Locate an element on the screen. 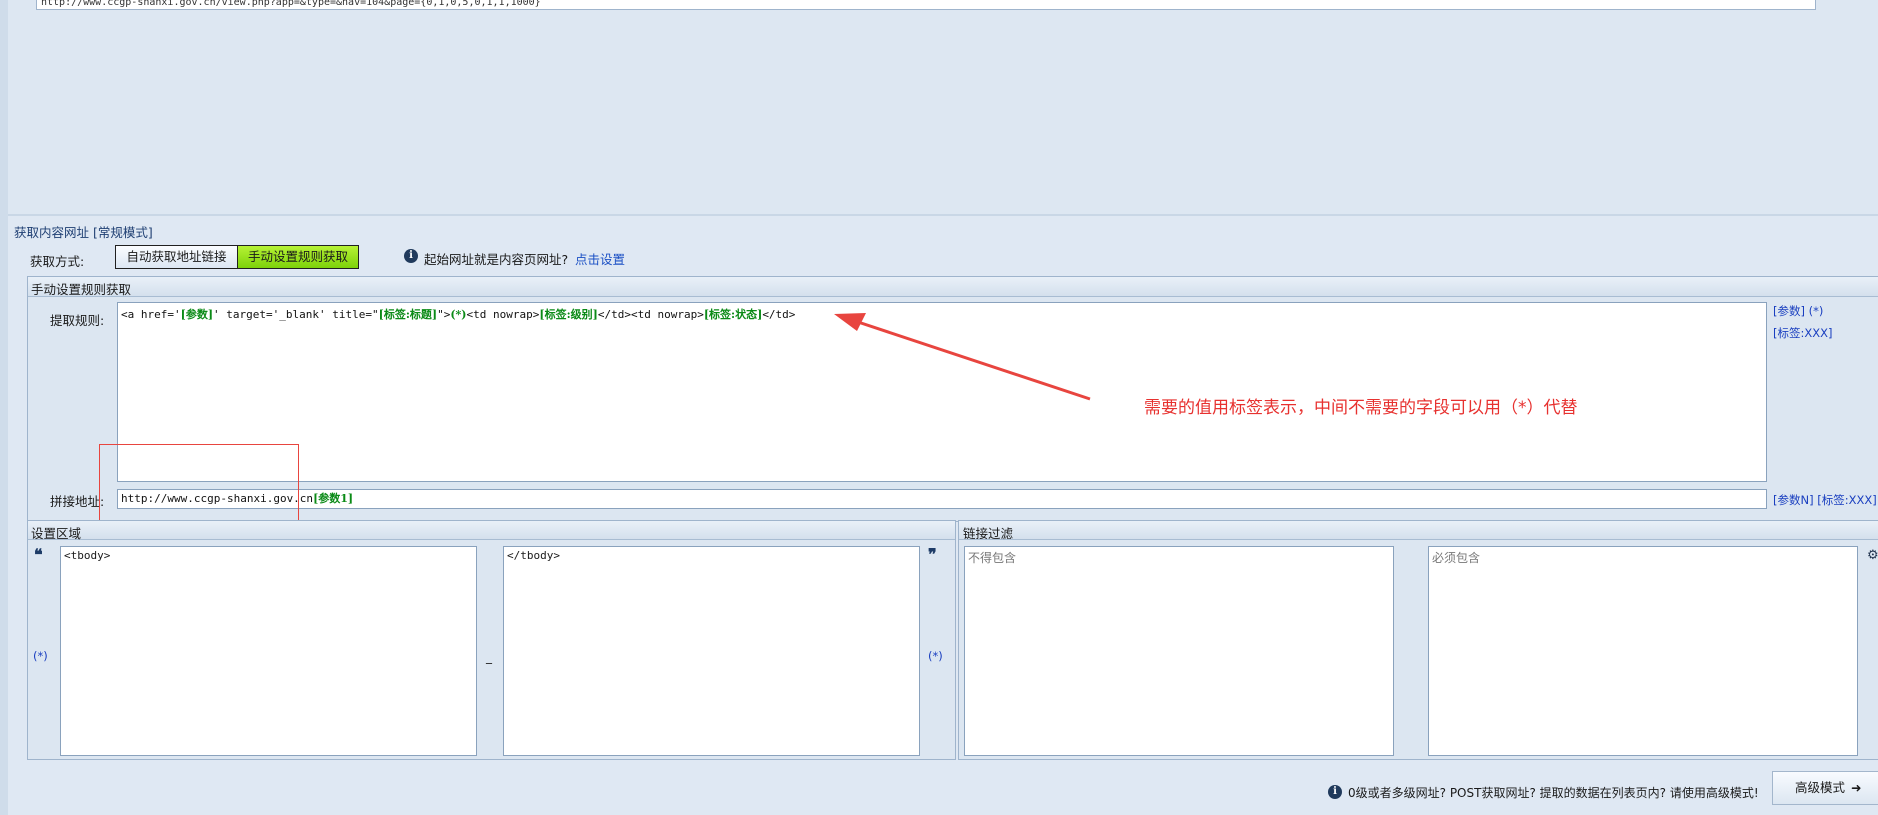  rule-text: </td><td nowrap> is located at coordinates (650, 314).